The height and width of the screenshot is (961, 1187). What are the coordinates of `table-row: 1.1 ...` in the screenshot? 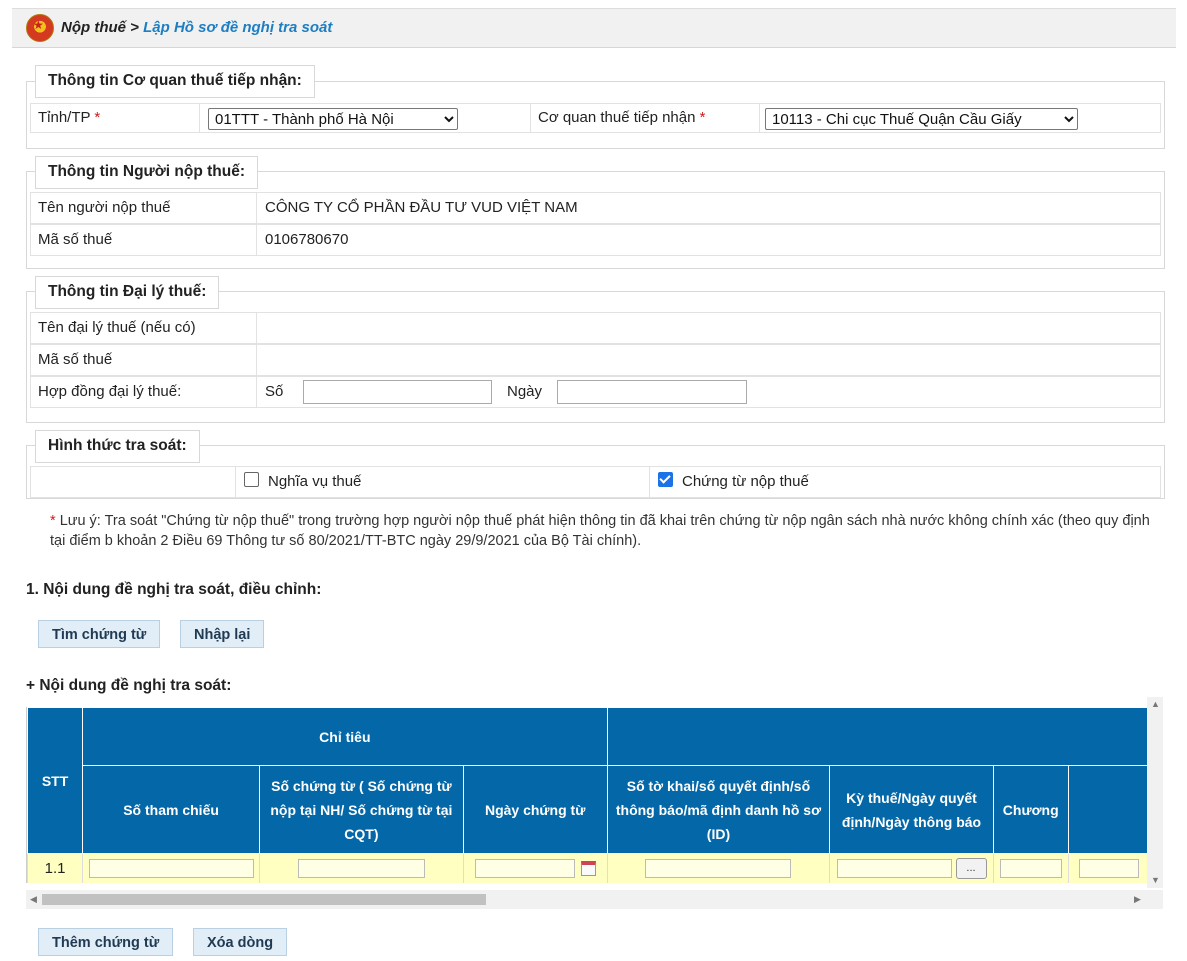 It's located at (587, 868).